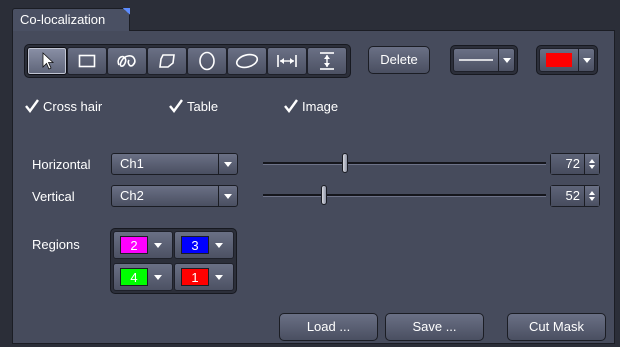 The width and height of the screenshot is (620, 347). Describe the element at coordinates (132, 195) in the screenshot. I see `vertical-channel-value: Ch2` at that location.